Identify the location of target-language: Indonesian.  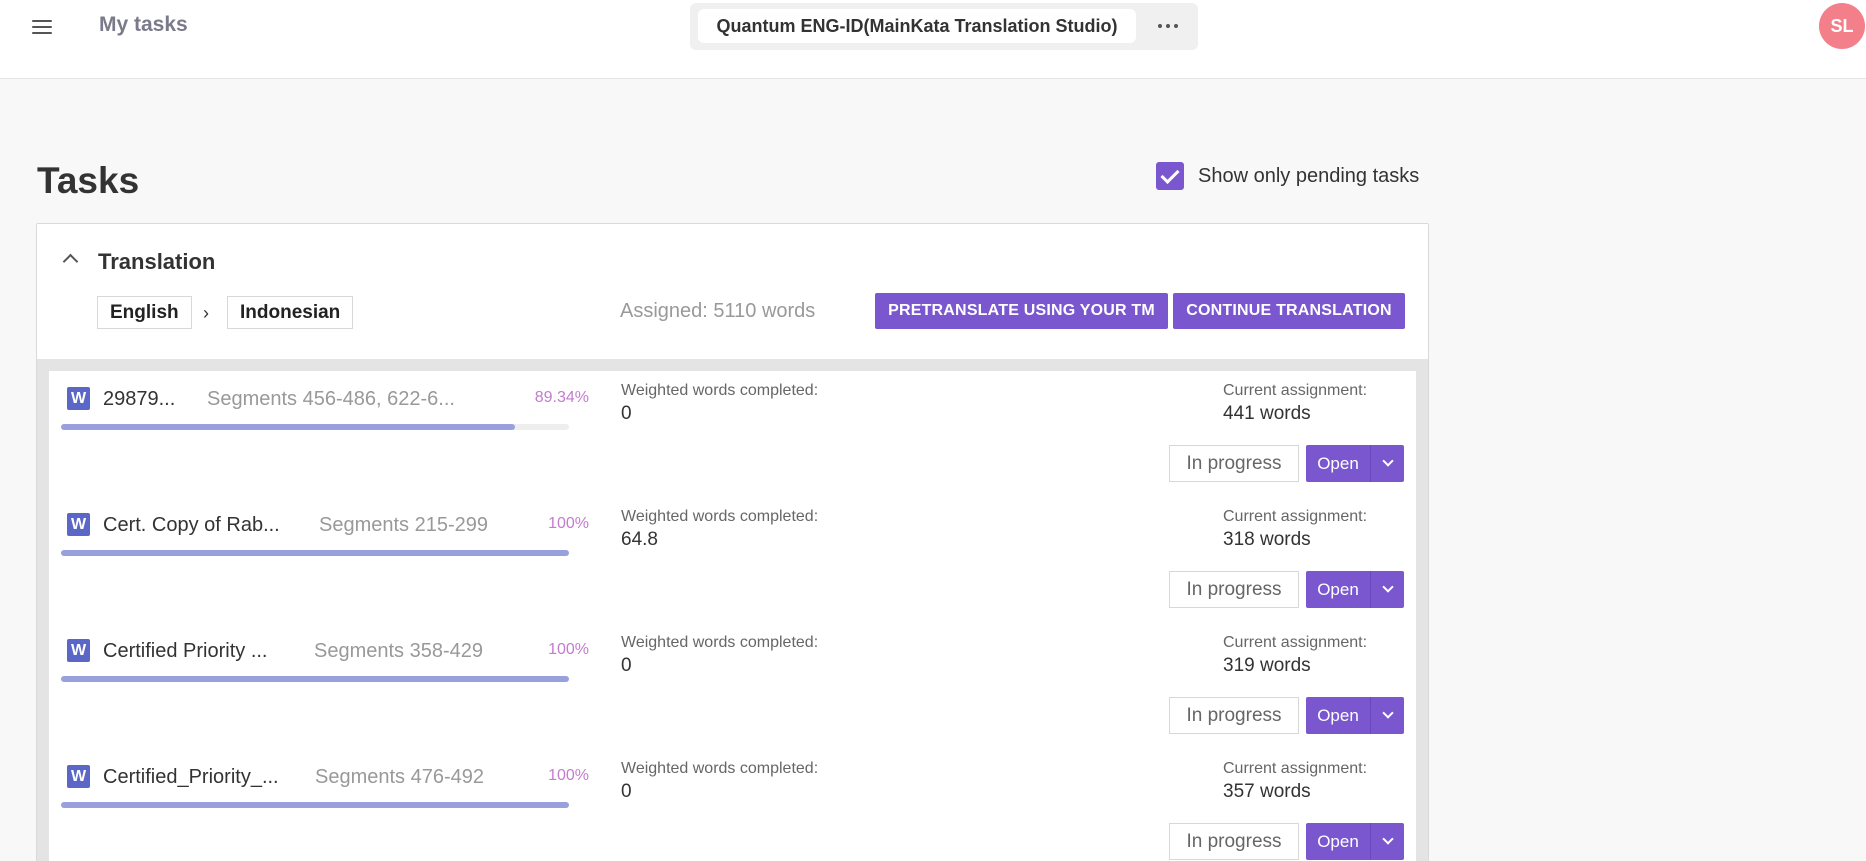
(290, 312).